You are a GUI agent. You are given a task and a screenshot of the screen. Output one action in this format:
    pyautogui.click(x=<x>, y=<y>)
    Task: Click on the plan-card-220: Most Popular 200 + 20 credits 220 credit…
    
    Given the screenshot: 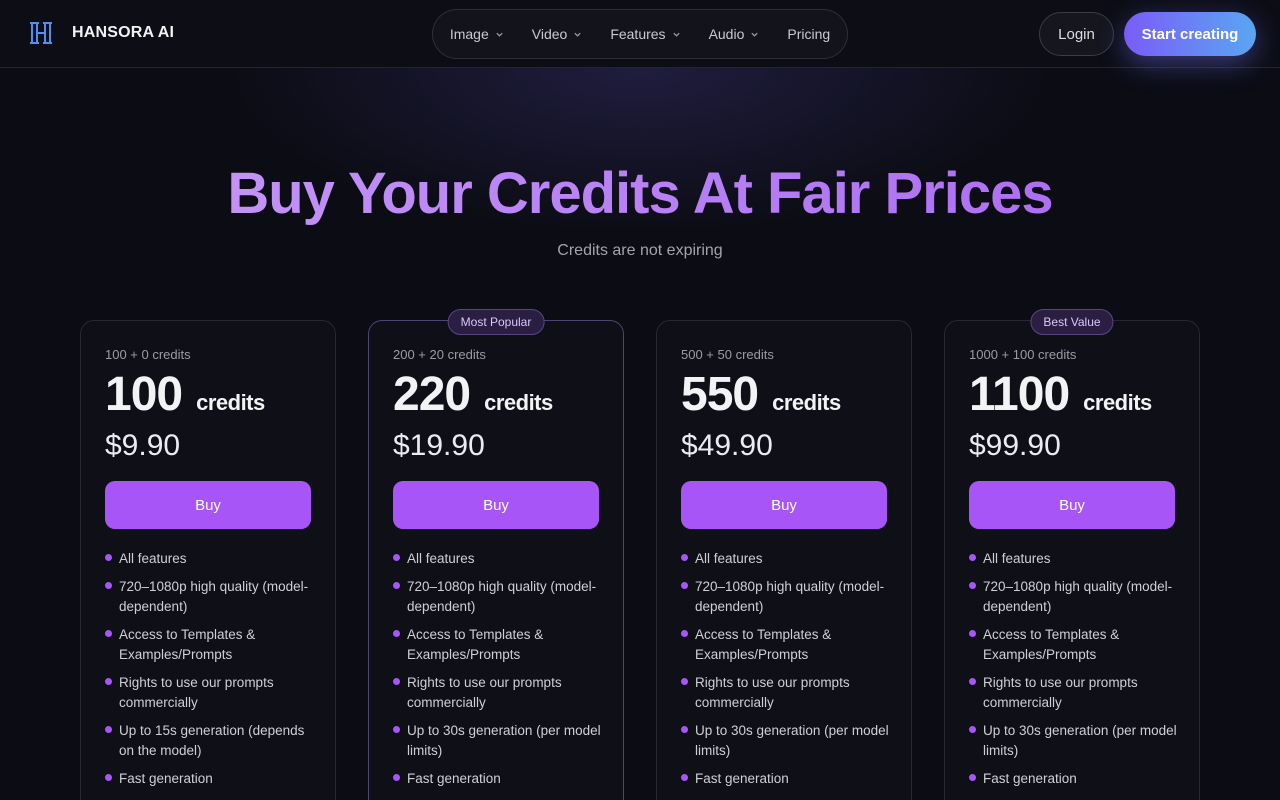 What is the action you would take?
    pyautogui.click(x=496, y=554)
    